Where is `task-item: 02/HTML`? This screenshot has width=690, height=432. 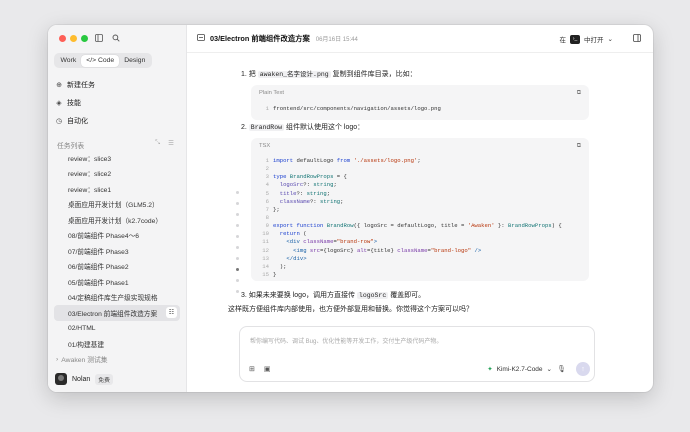 task-item: 02/HTML is located at coordinates (117, 329).